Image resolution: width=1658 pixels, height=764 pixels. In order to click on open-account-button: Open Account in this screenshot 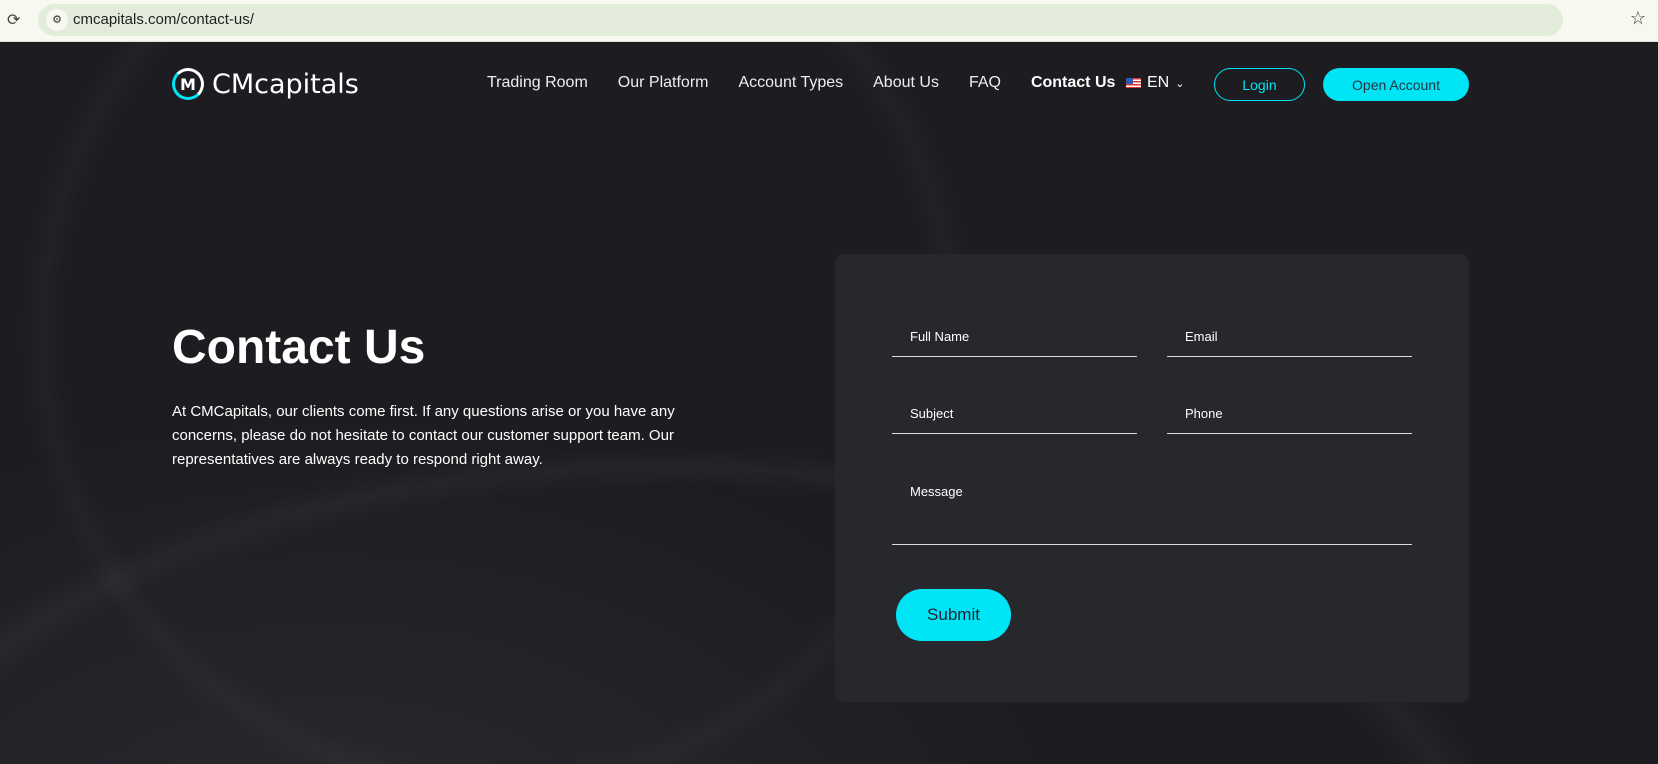, I will do `click(1396, 84)`.